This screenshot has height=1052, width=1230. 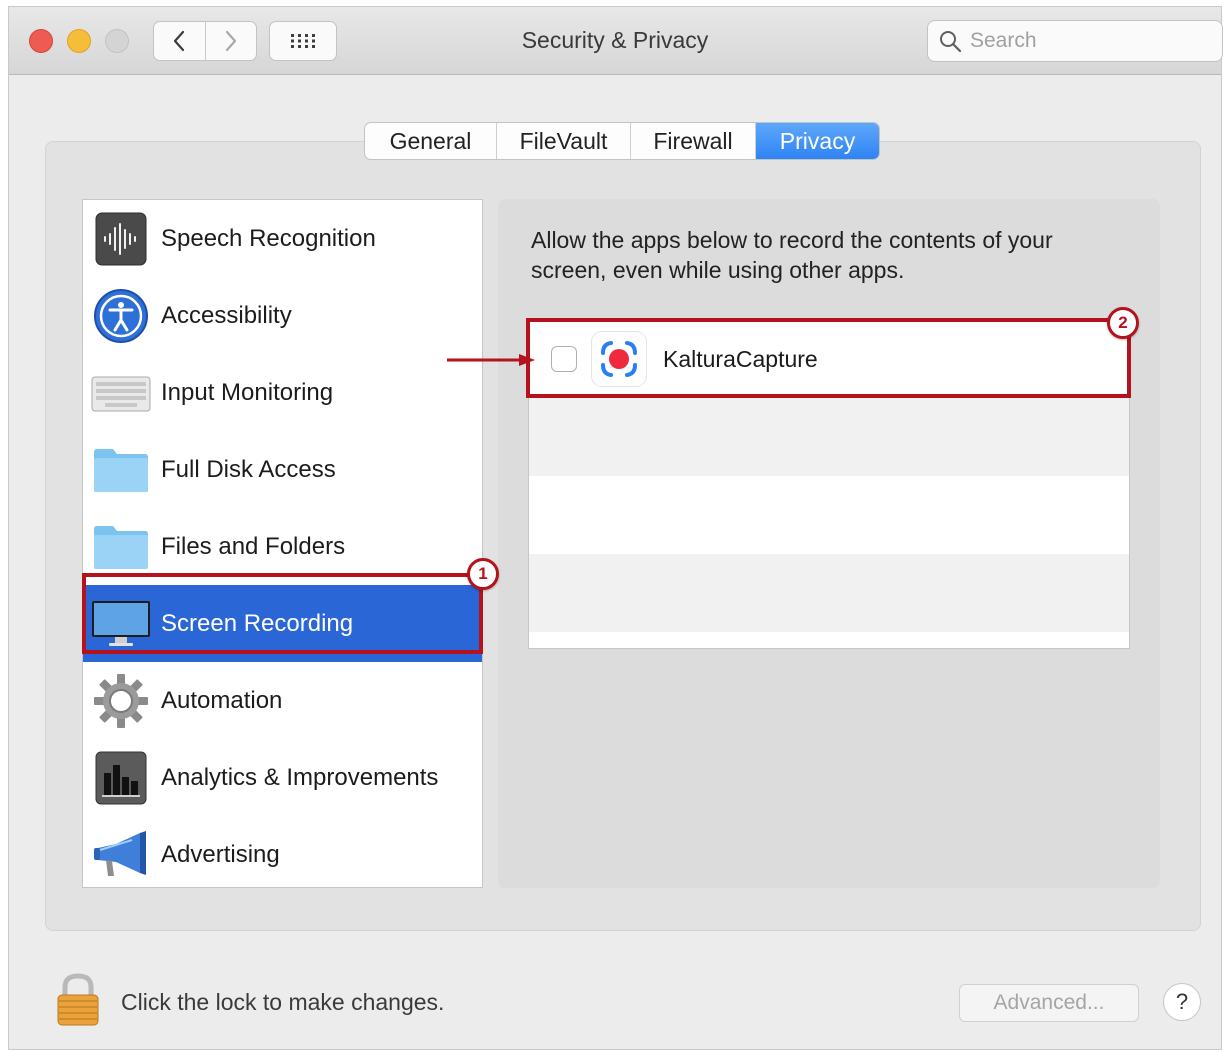 I want to click on sidebar-item-automation: Automation, so click(x=282, y=700).